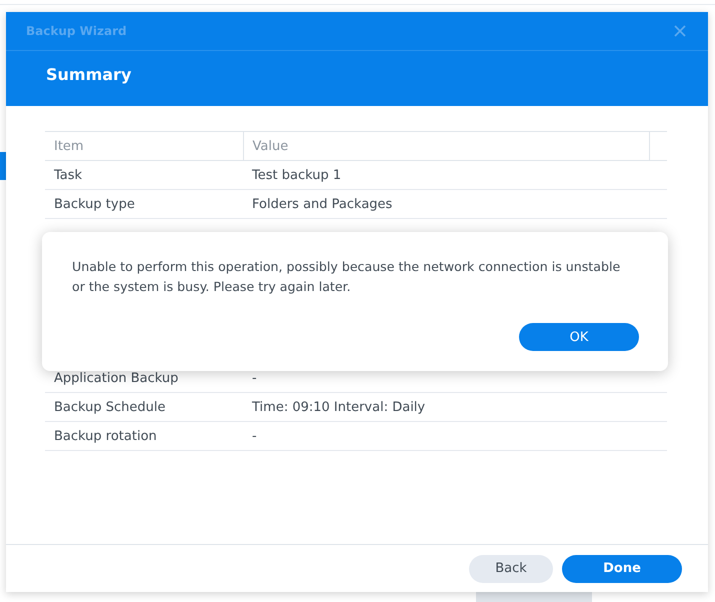  What do you see at coordinates (144, 146) in the screenshot?
I see `column-header: Item` at bounding box center [144, 146].